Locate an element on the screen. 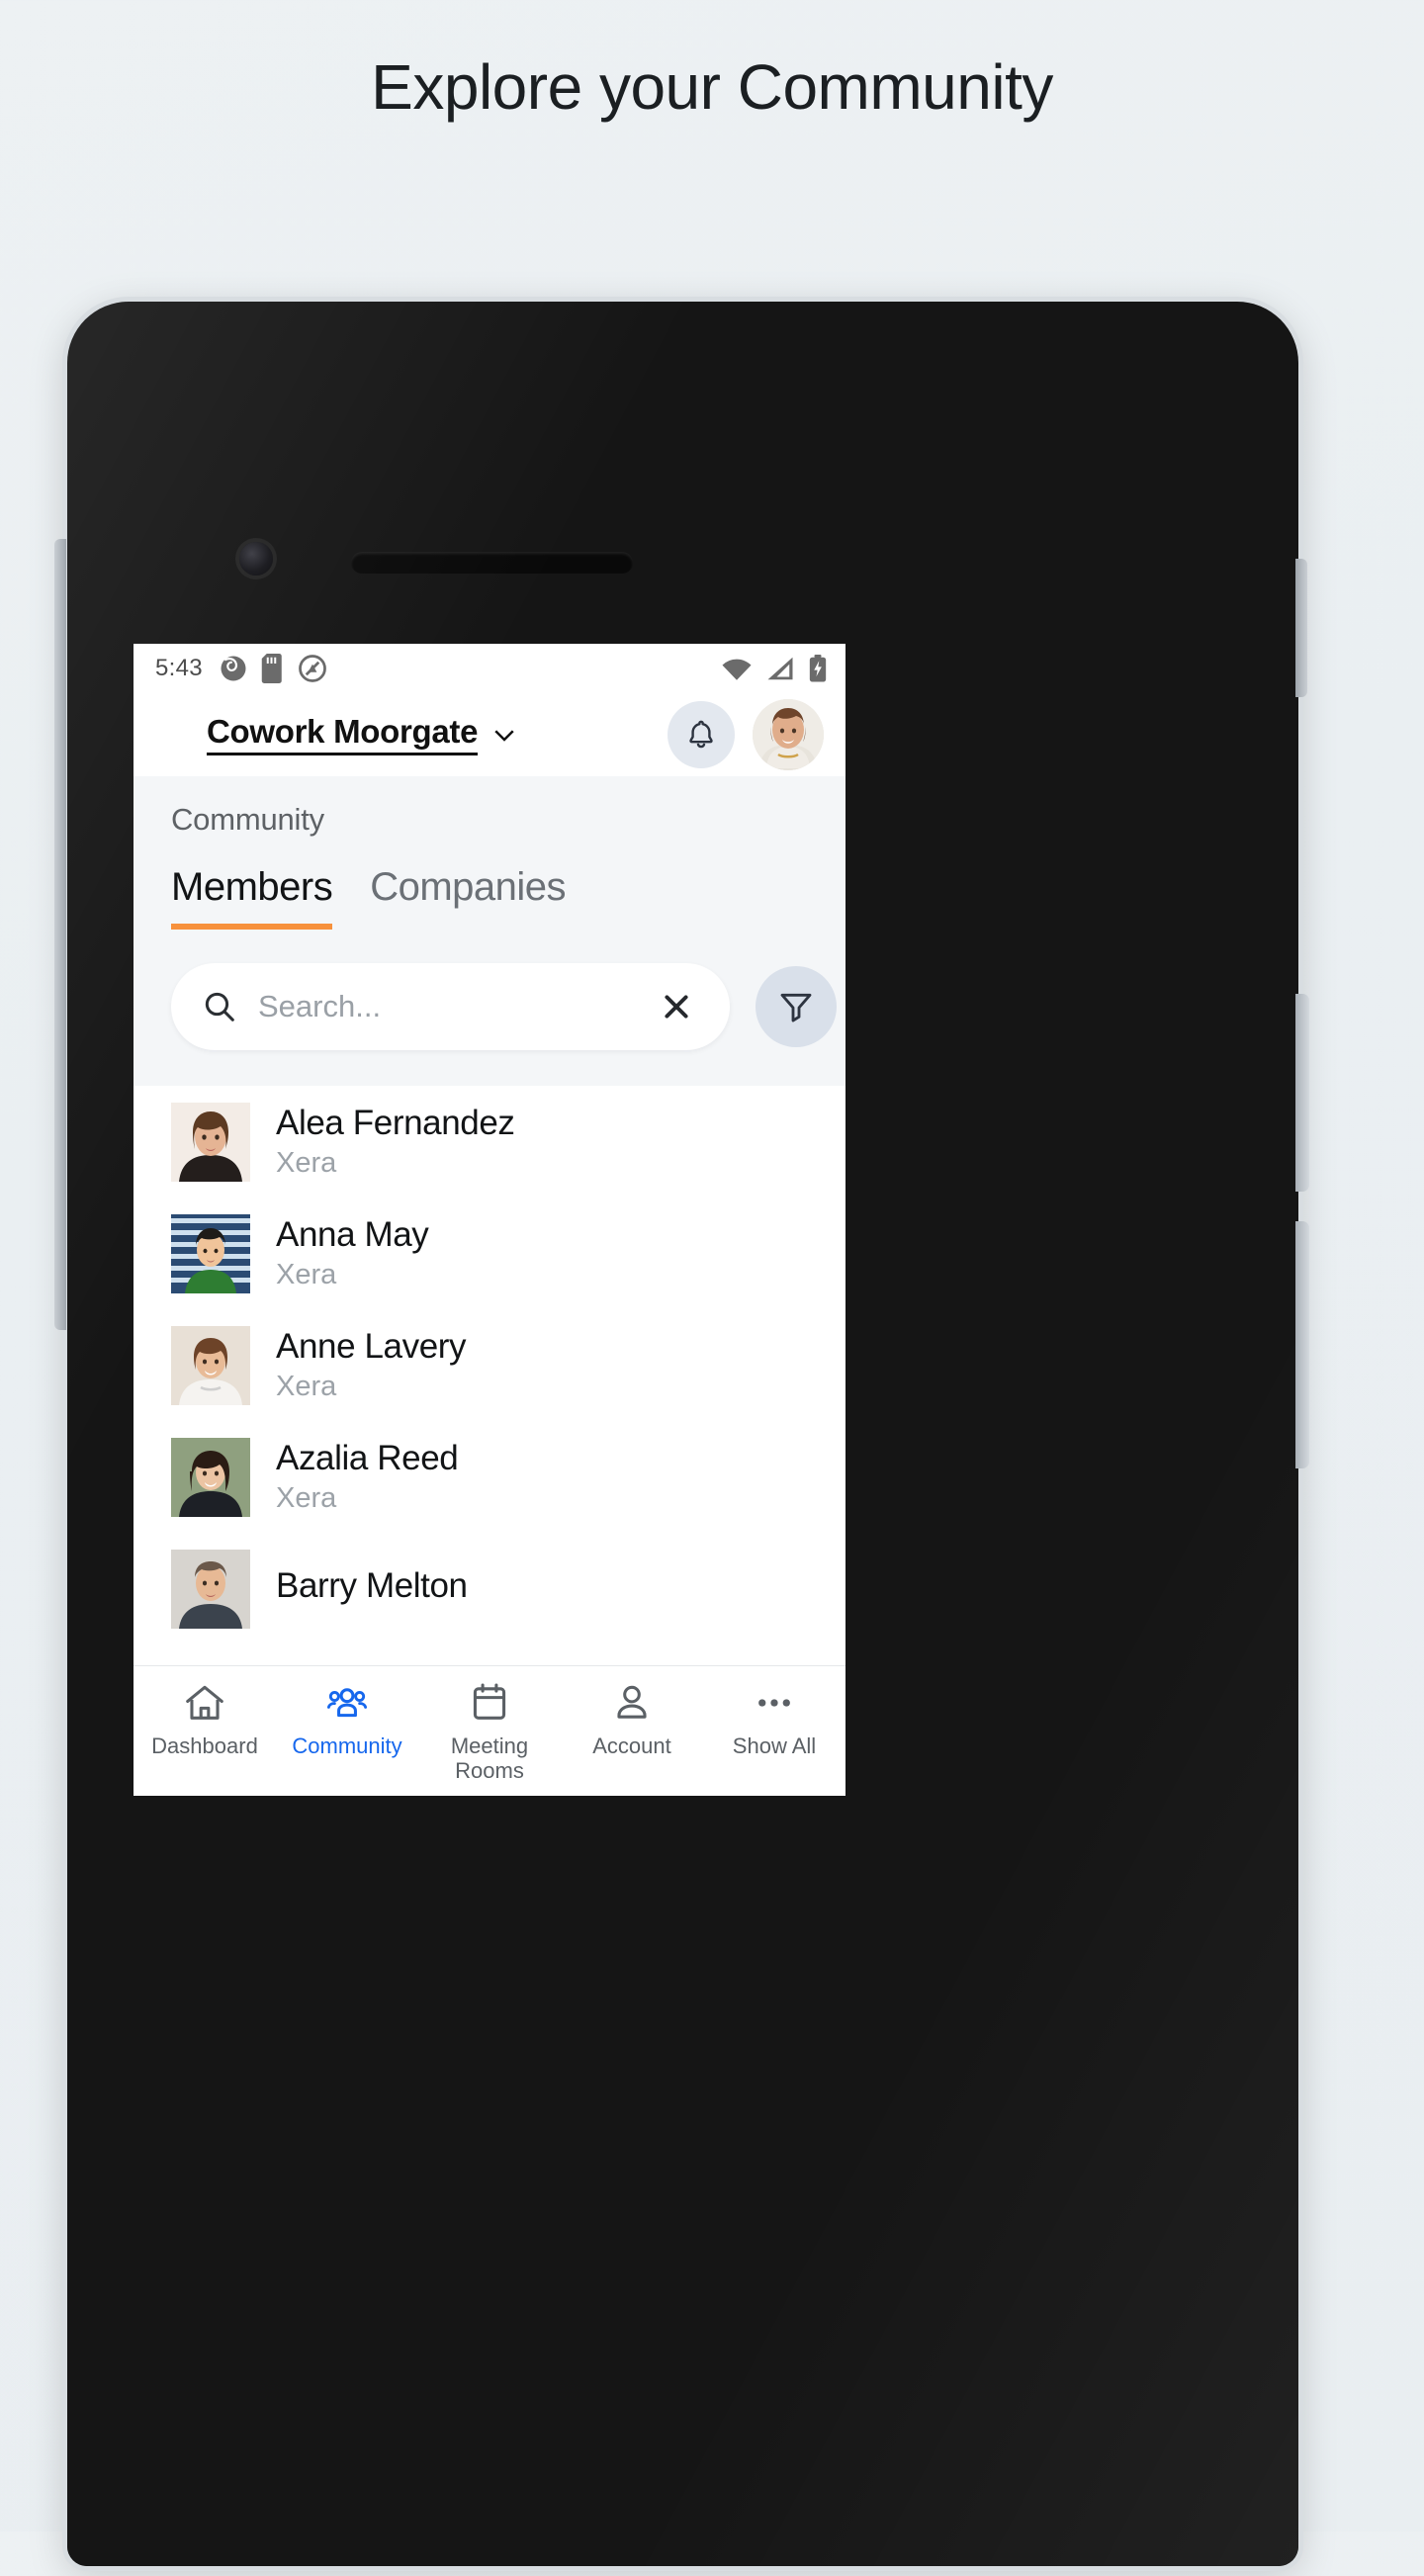  nav-label: Community is located at coordinates (347, 1745).